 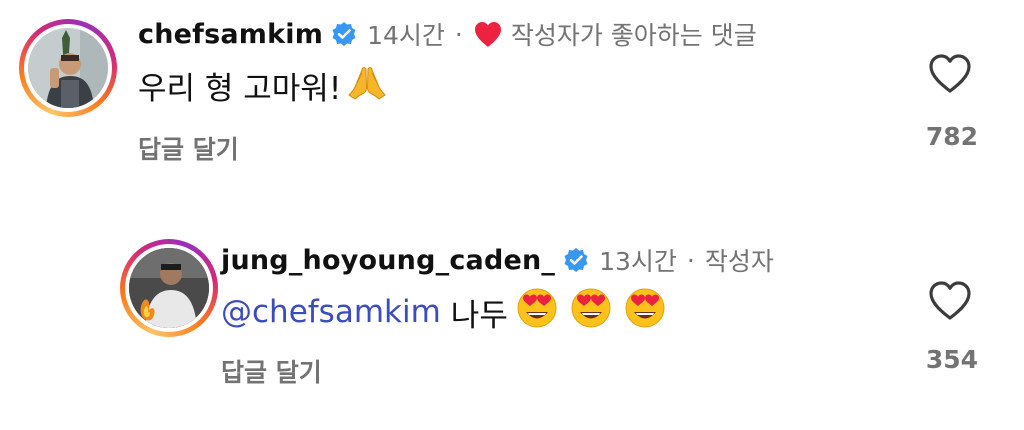 I want to click on folded-hands-emoji-icon, so click(x=367, y=85).